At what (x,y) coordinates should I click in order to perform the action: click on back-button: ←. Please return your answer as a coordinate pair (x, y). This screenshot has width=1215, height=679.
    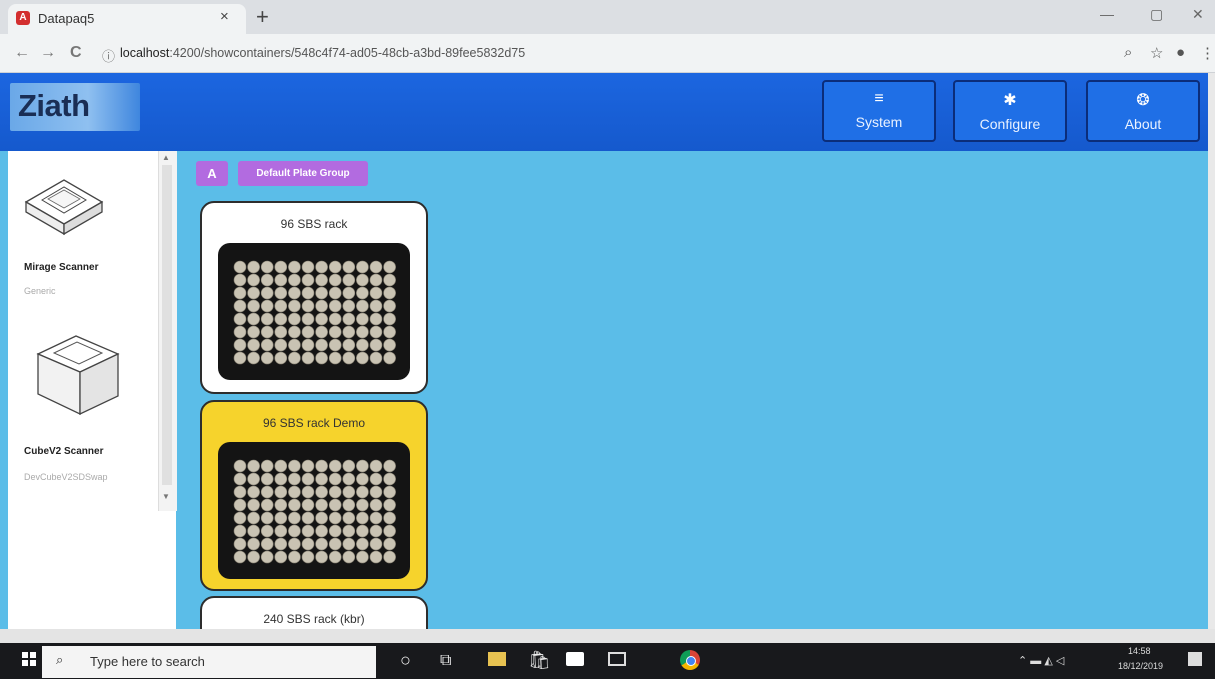
    Looking at the image, I should click on (22, 53).